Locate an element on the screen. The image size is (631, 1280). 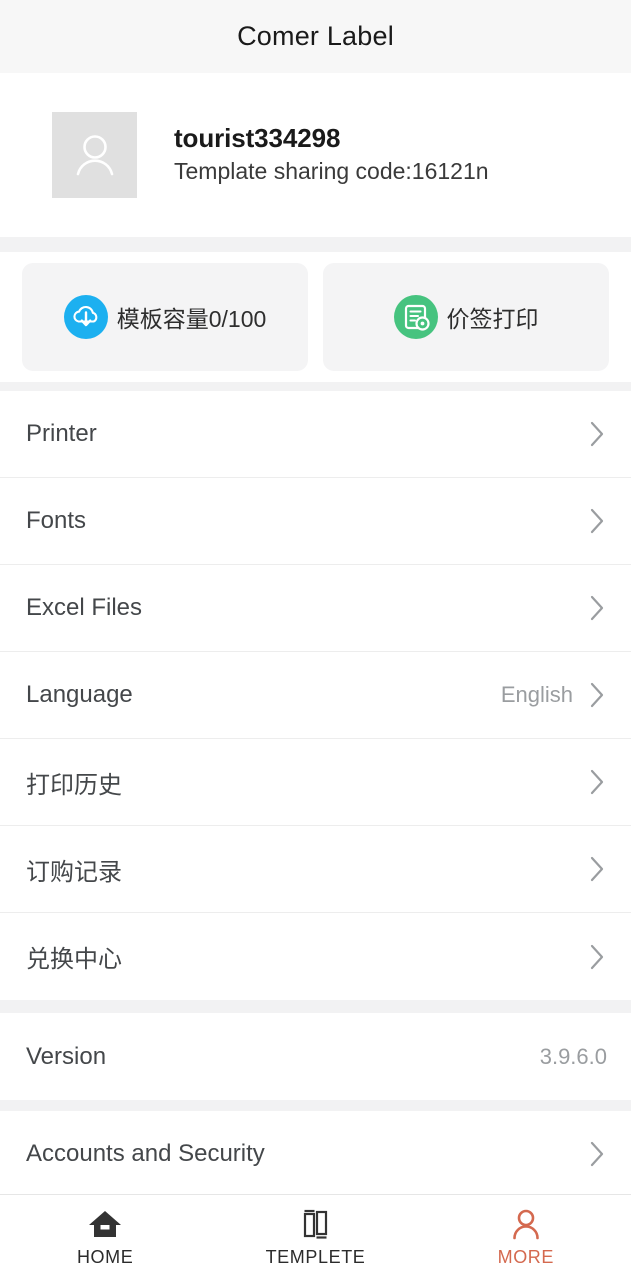
tab-more: MORE is located at coordinates (526, 1237).